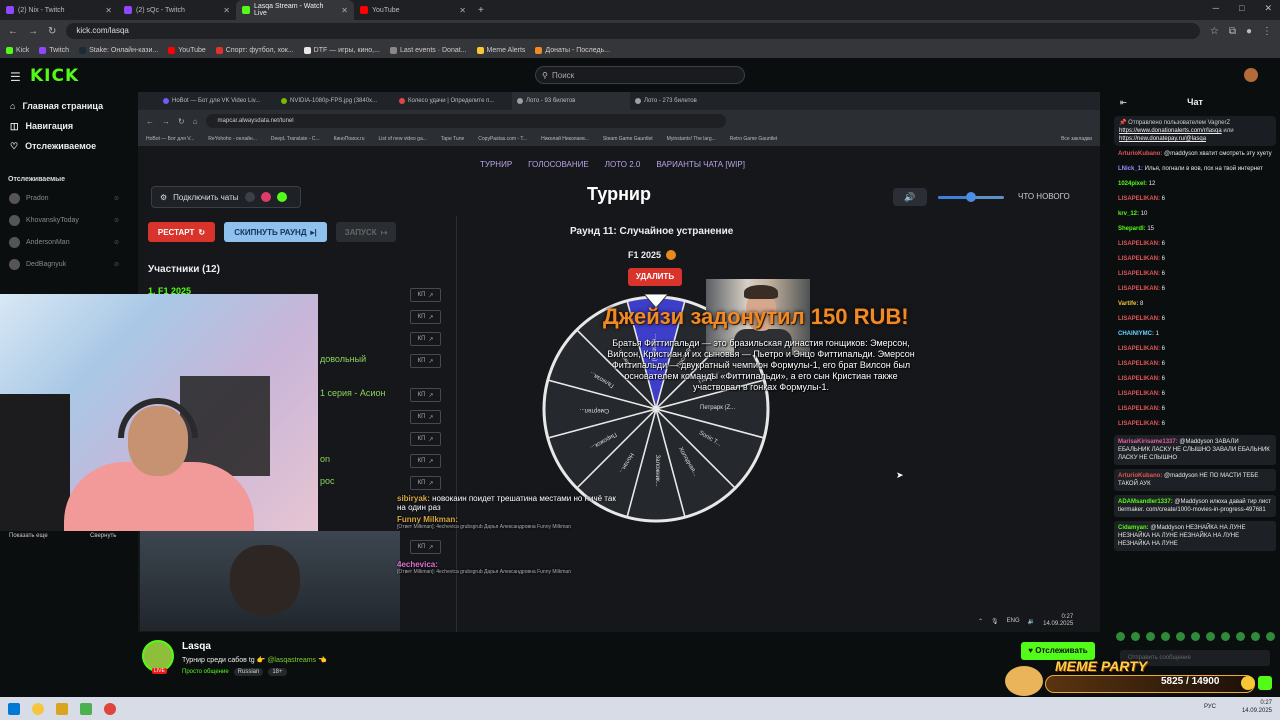 The height and width of the screenshot is (720, 1280). What do you see at coordinates (14, 708) in the screenshot?
I see `windows-start-icon` at bounding box center [14, 708].